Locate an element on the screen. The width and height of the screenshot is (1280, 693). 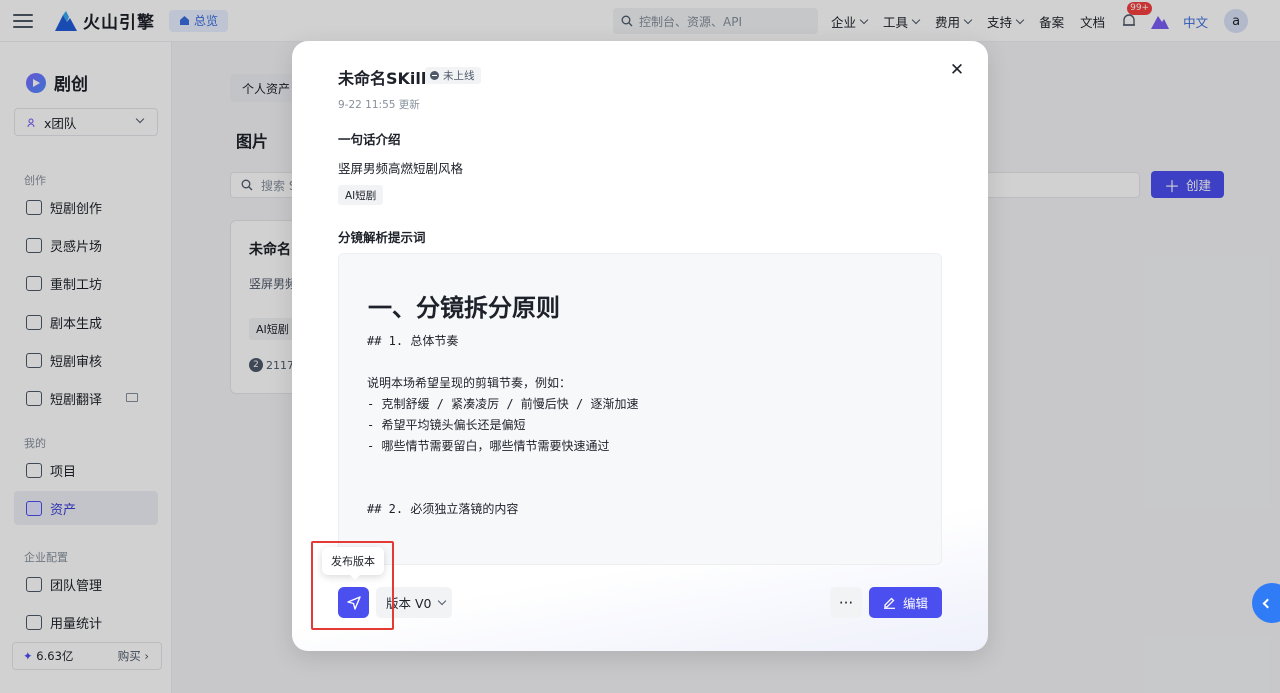
prompt-label: 分镜解析提示词 is located at coordinates (382, 237).